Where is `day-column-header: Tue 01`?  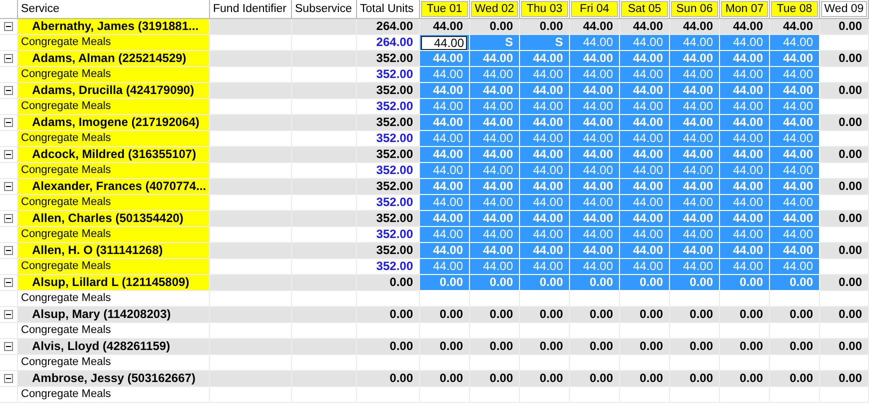 day-column-header: Tue 01 is located at coordinates (444, 9).